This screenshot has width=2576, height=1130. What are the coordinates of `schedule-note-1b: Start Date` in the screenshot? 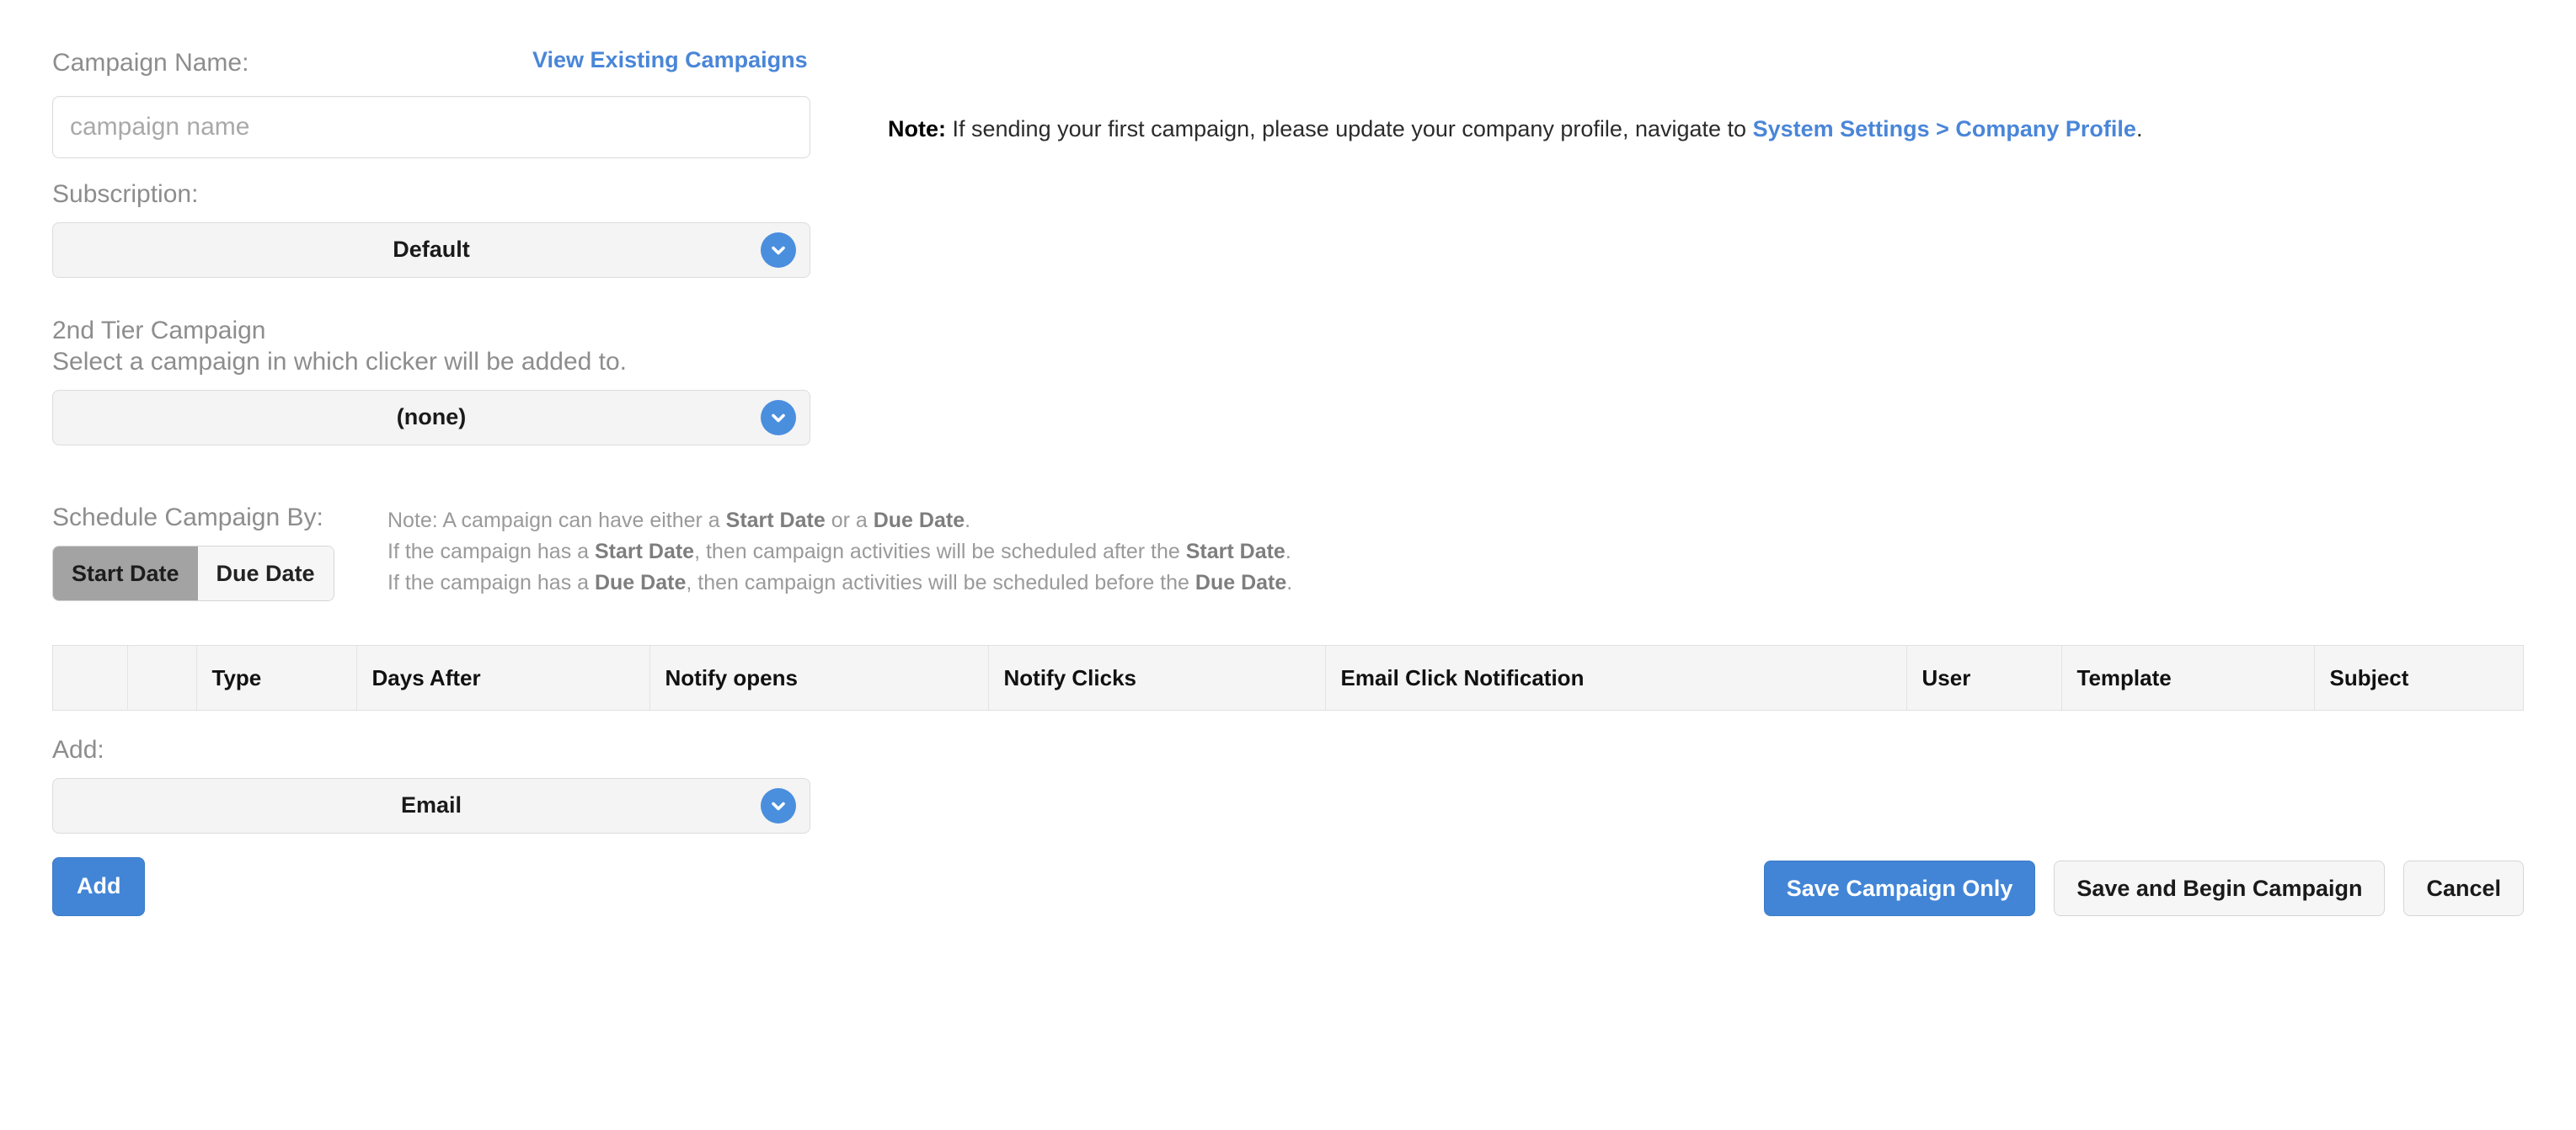 It's located at (775, 520).